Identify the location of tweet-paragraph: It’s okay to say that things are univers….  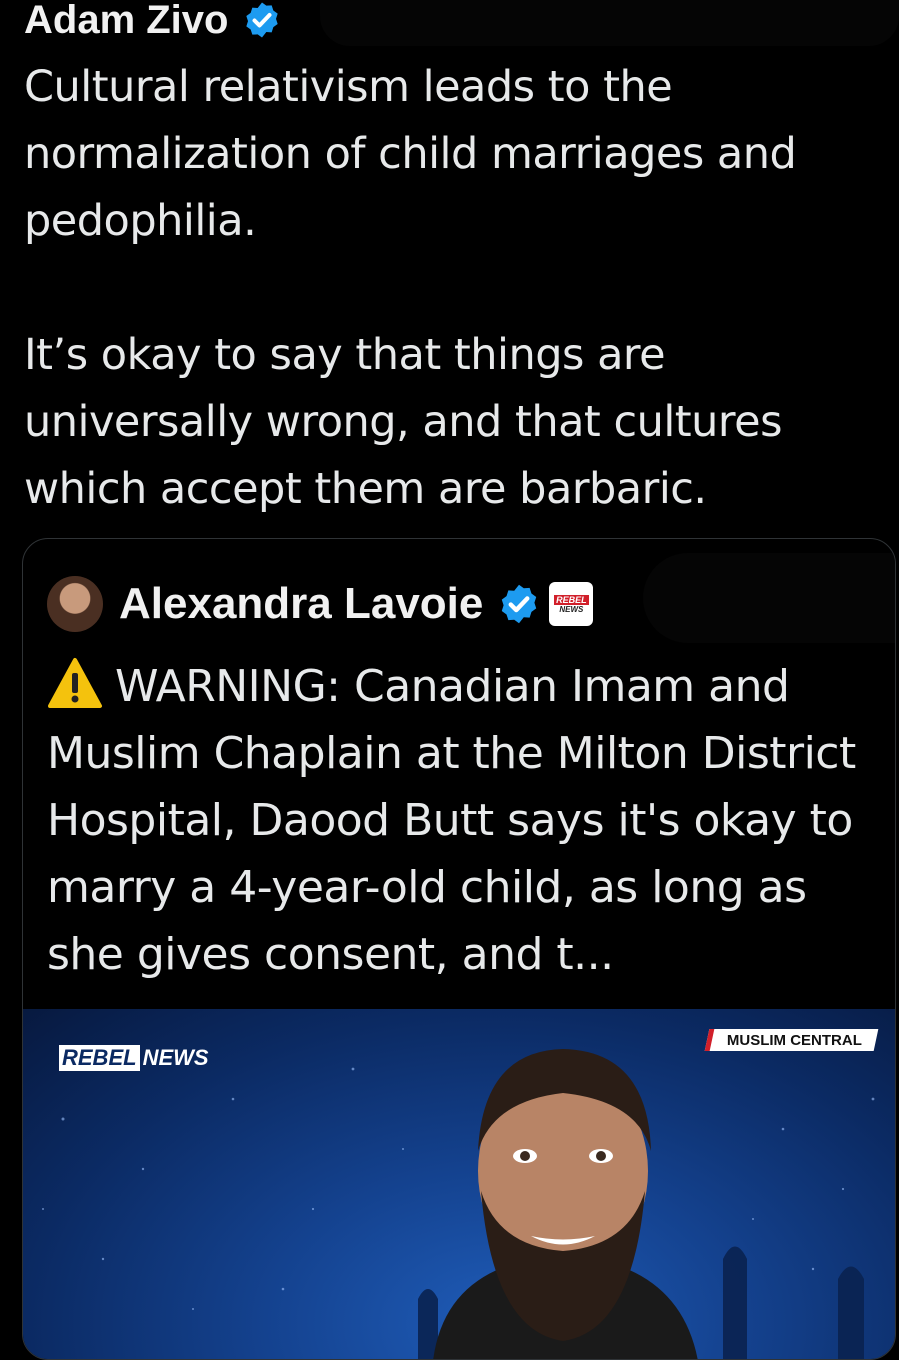
(403, 422).